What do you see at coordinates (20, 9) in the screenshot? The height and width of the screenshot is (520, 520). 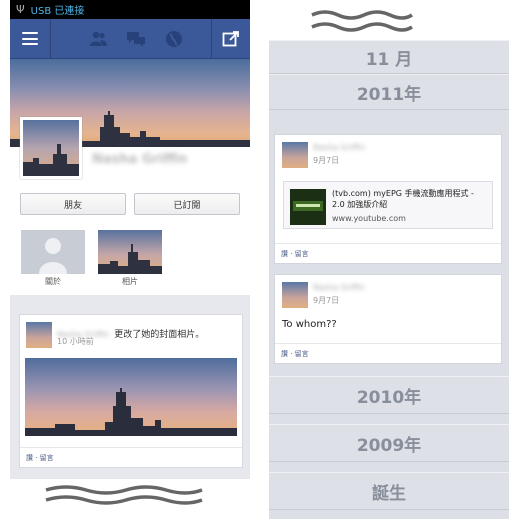 I see `usb-icon: Ψ` at bounding box center [20, 9].